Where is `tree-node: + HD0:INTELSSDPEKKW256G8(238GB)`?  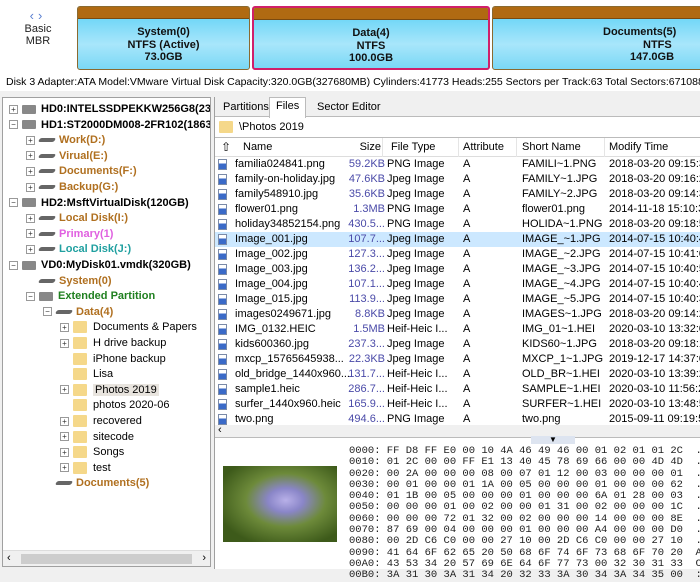 tree-node: + HD0:INTELSSDPEKKW256G8(238GB) is located at coordinates (109, 109).